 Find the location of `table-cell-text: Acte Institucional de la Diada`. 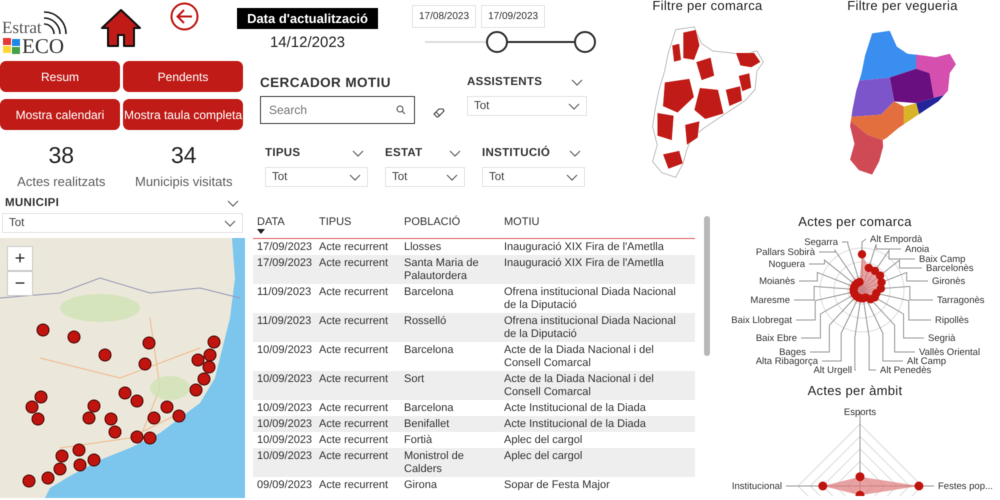

table-cell-text: Acte Institucional de la Diada is located at coordinates (575, 408).